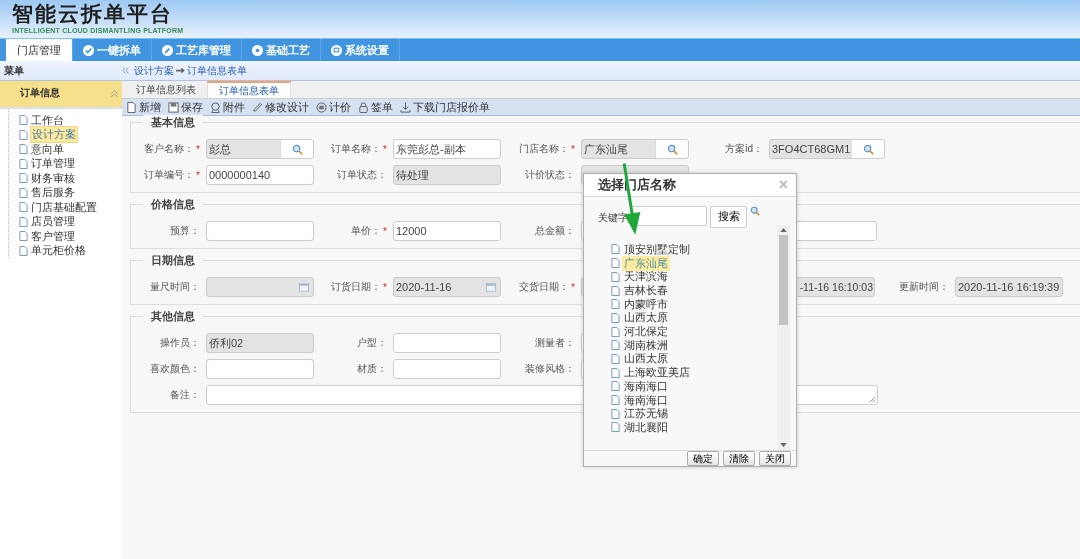 This screenshot has height=559, width=1080. Describe the element at coordinates (173, 260) in the screenshot. I see `section-title: 日期信息` at that location.